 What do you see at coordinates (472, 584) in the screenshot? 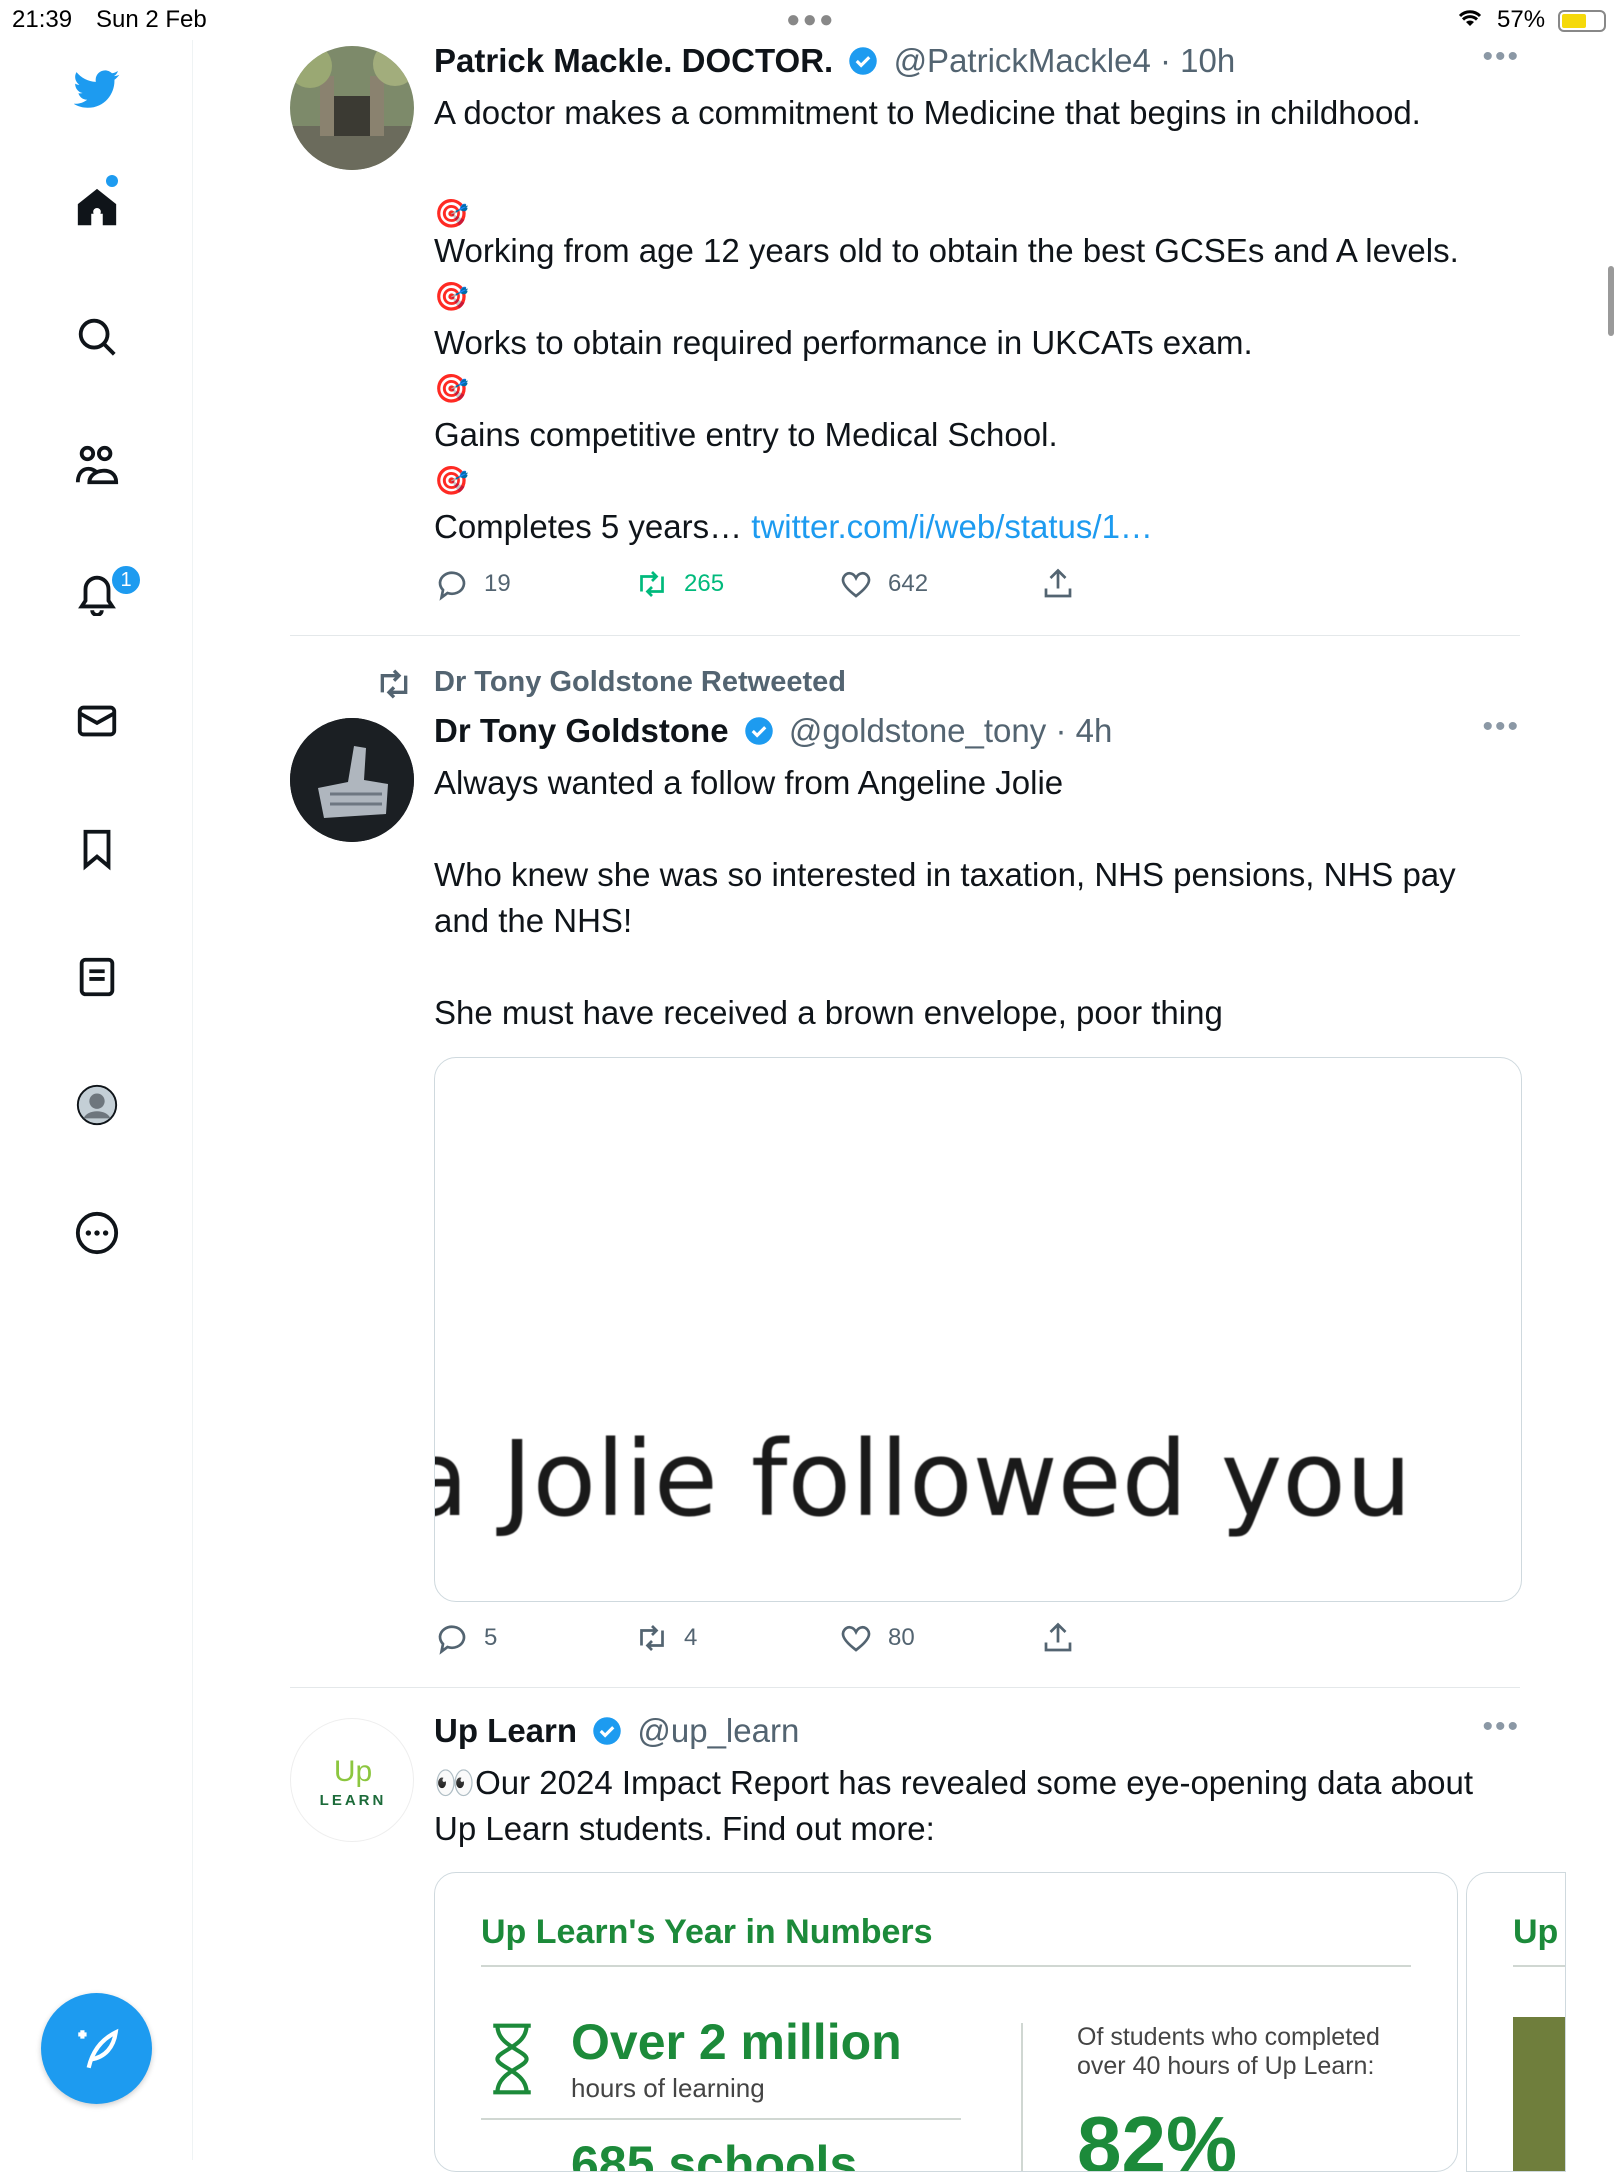
I see `reply-button: 19` at bounding box center [472, 584].